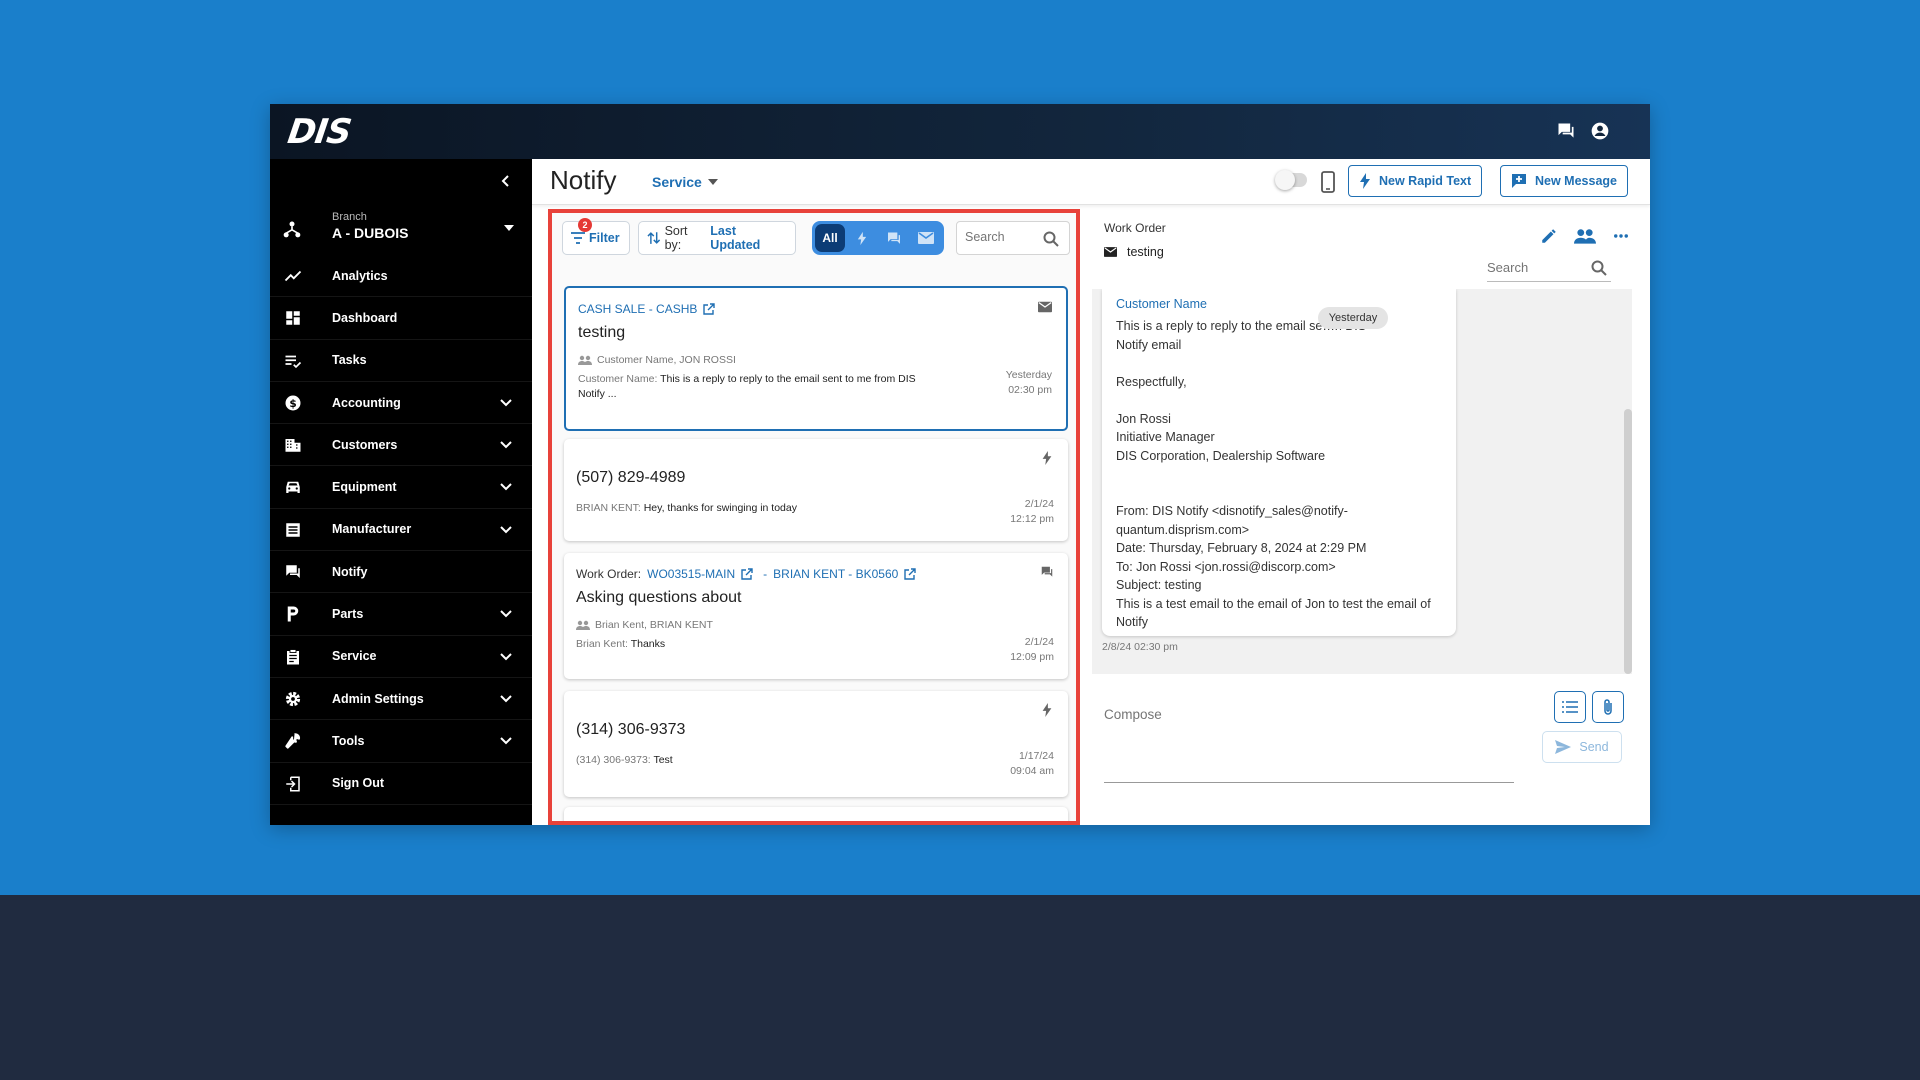 This screenshot has height=1080, width=1920. I want to click on new-message-button: New Message, so click(1564, 181).